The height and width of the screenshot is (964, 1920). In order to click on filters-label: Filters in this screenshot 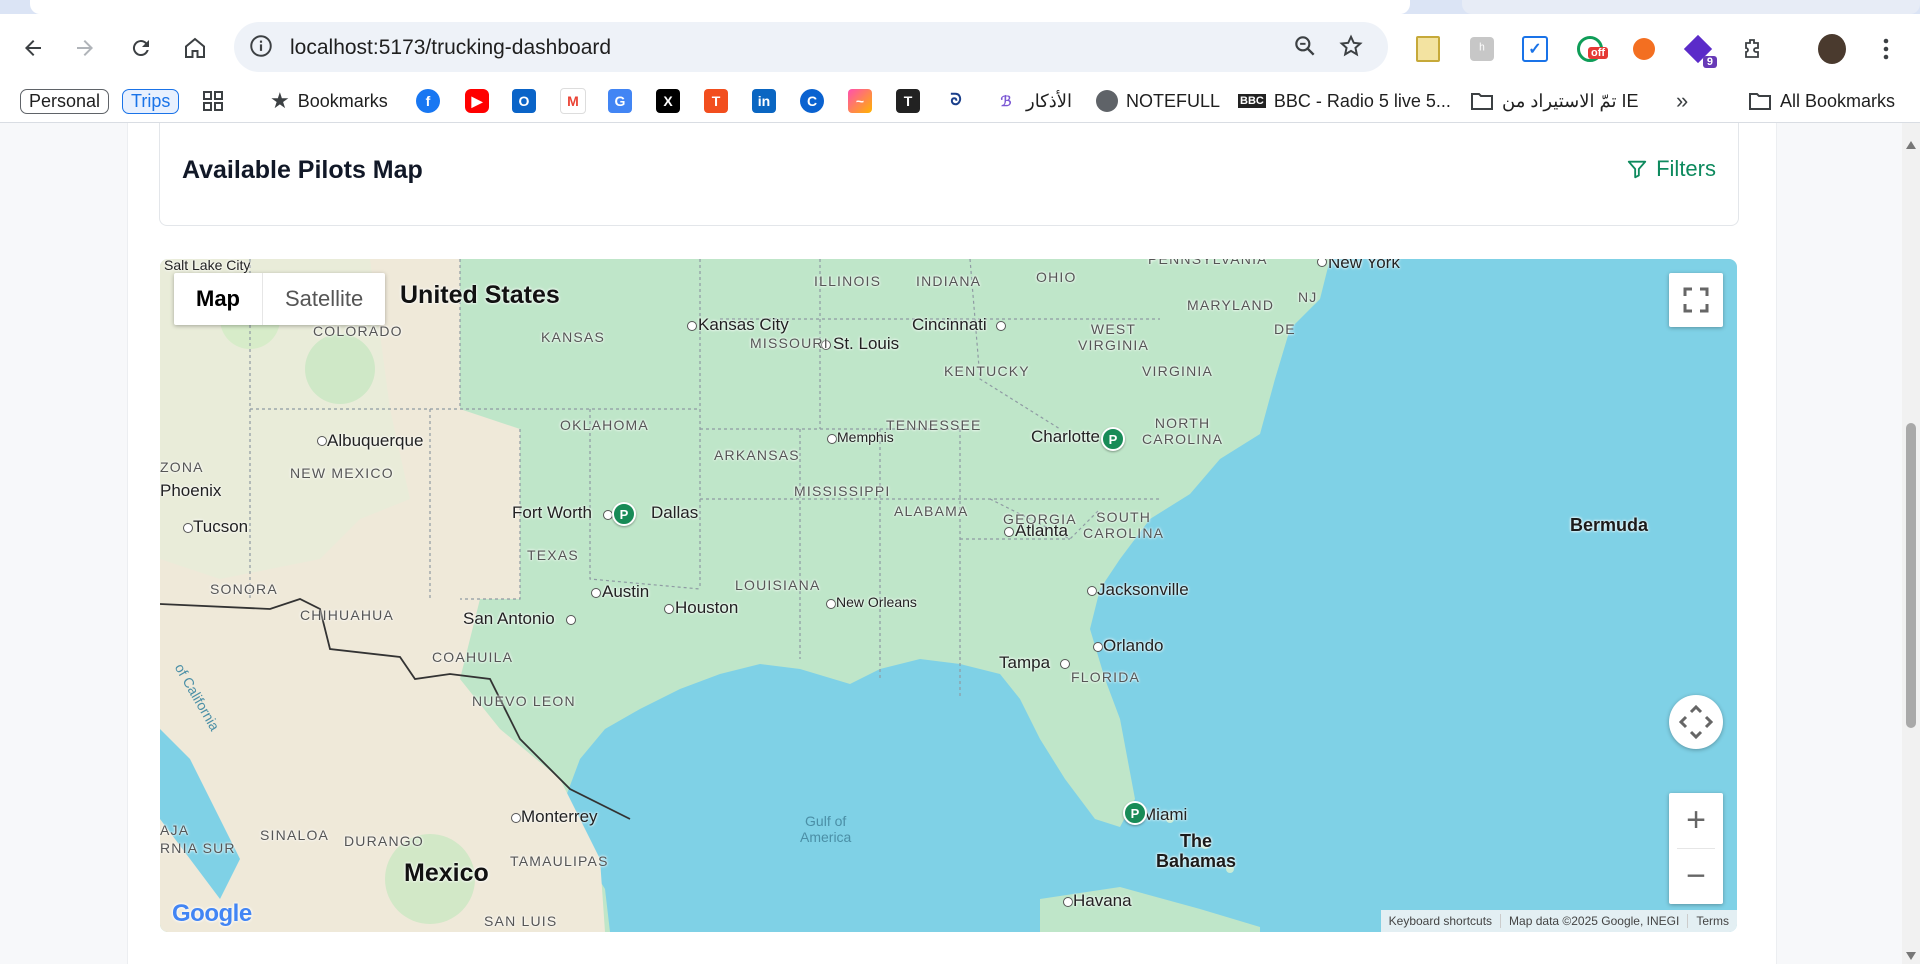, I will do `click(1686, 168)`.